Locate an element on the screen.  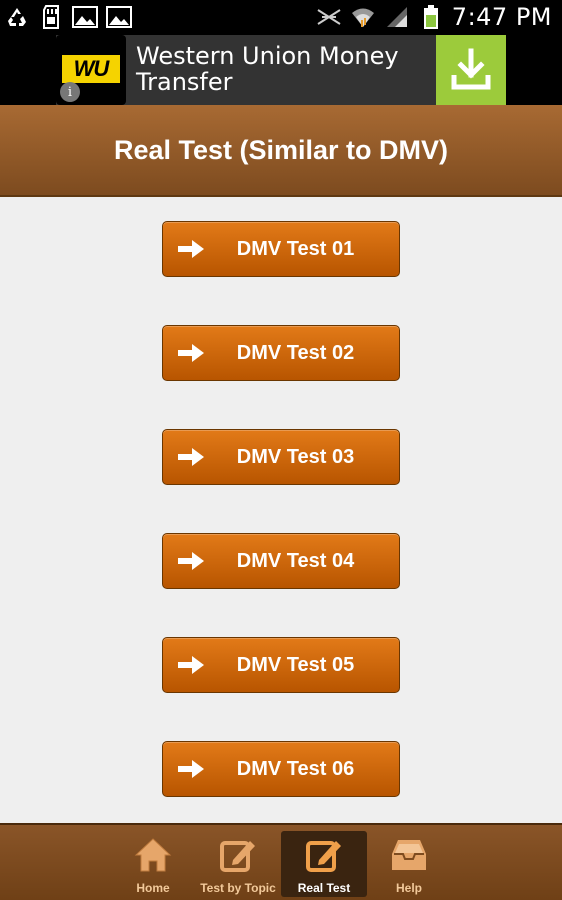
home-icon is located at coordinates (153, 855).